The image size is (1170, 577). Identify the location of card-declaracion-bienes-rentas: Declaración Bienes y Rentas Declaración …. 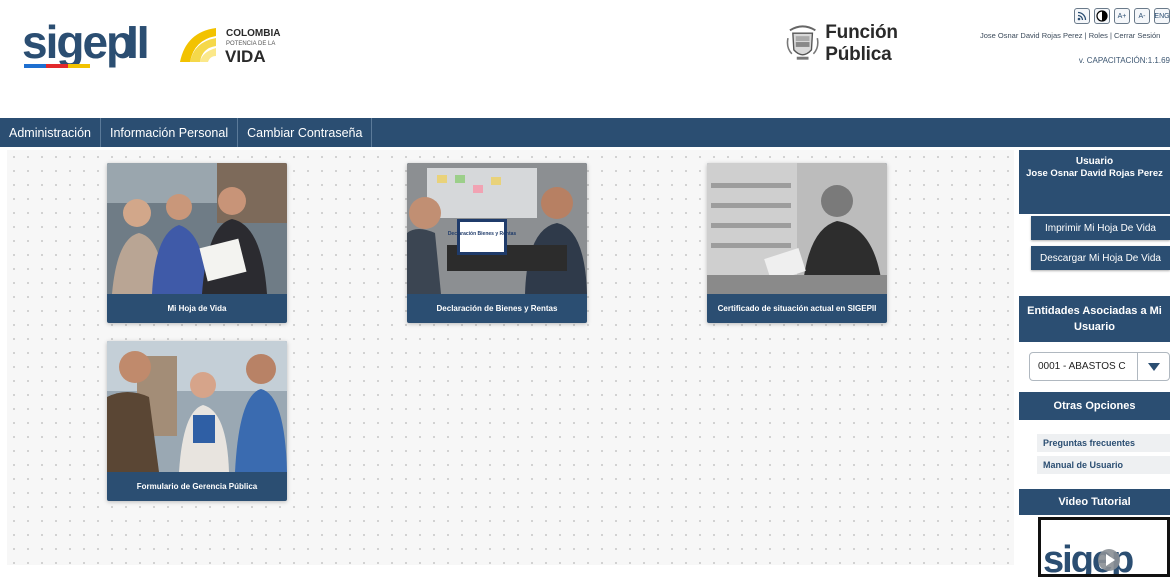
(497, 243).